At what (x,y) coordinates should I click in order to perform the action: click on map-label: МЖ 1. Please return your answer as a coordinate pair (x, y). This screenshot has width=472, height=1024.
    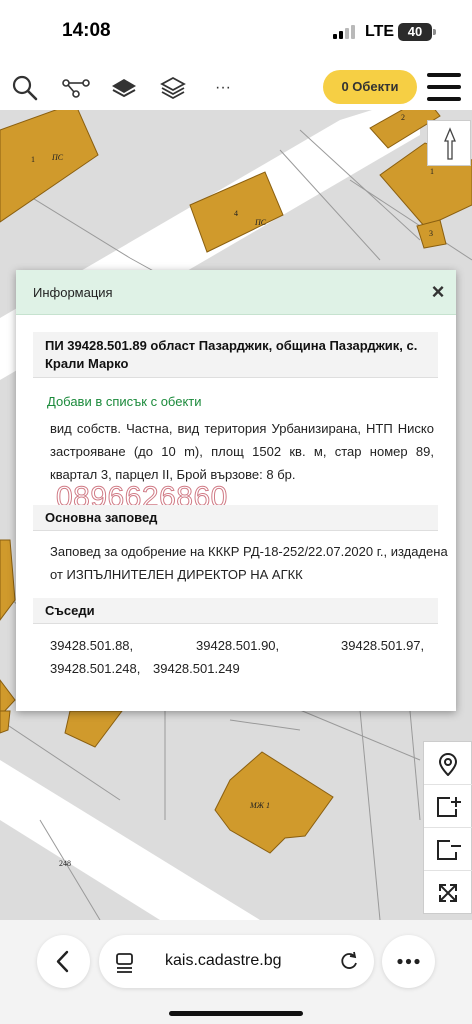
    Looking at the image, I should click on (259, 805).